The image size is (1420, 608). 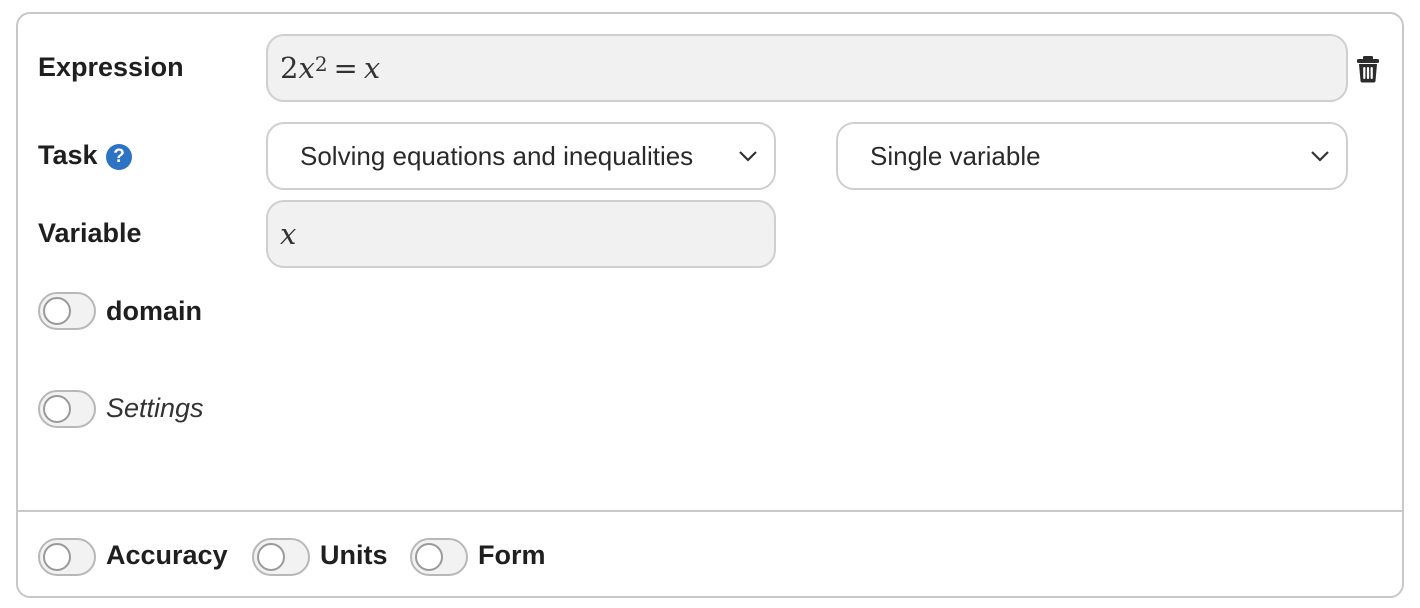 I want to click on settings-label: Settings, so click(x=155, y=408).